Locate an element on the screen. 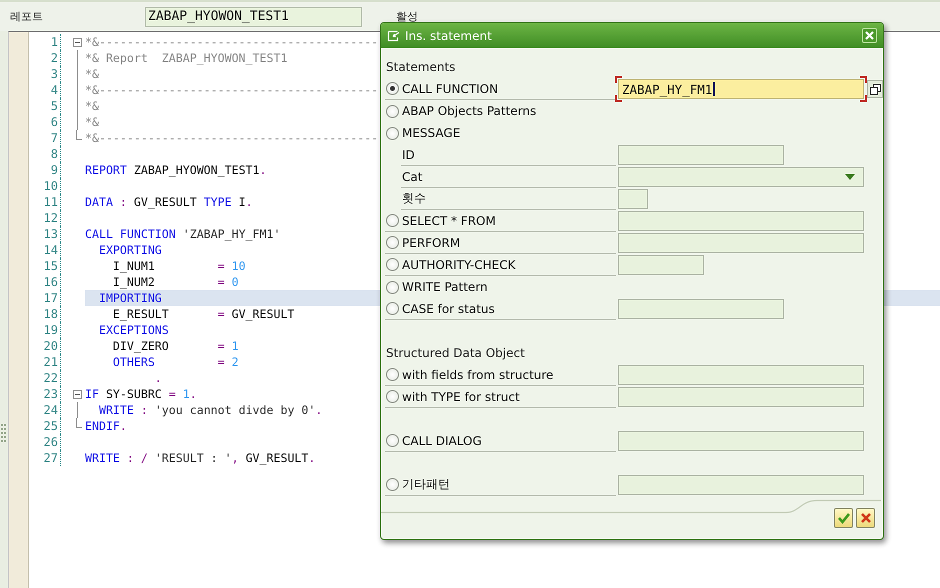 This screenshot has height=588, width=940. option-label: CALL FUNCTION is located at coordinates (450, 89).